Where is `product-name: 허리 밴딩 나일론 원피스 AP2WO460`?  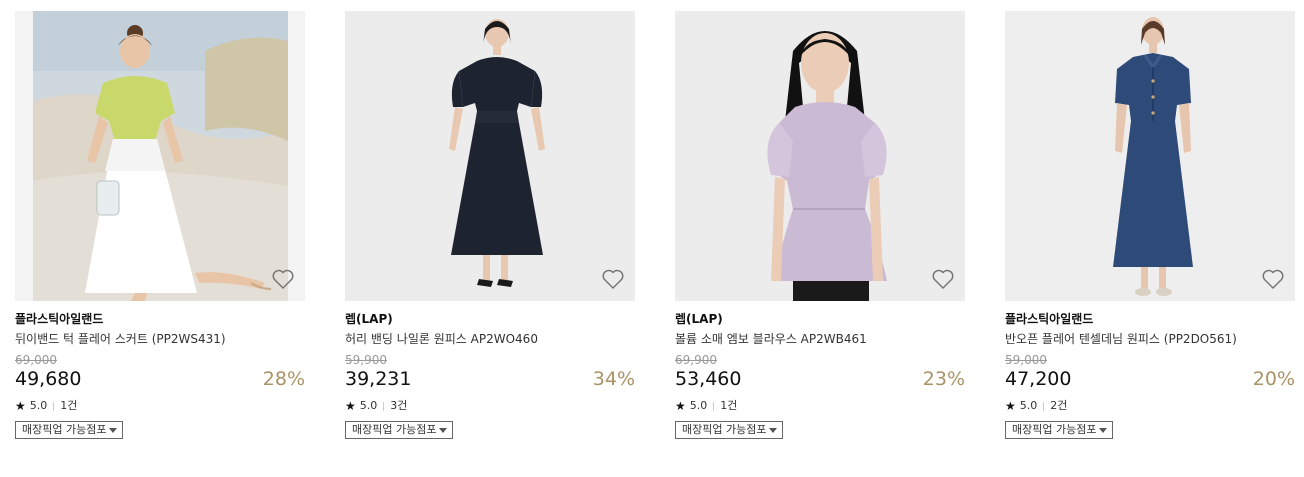
product-name: 허리 밴딩 나일론 원피스 AP2WO460 is located at coordinates (490, 339).